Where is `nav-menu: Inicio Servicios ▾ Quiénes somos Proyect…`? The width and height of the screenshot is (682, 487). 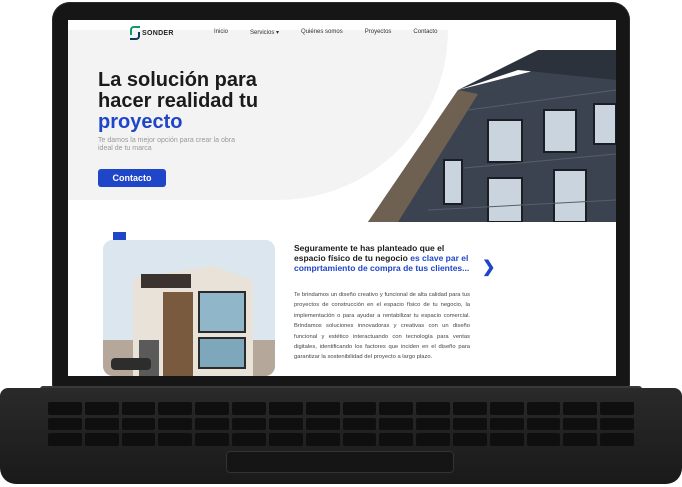 nav-menu: Inicio Servicios ▾ Quiénes somos Proyect… is located at coordinates (325, 32).